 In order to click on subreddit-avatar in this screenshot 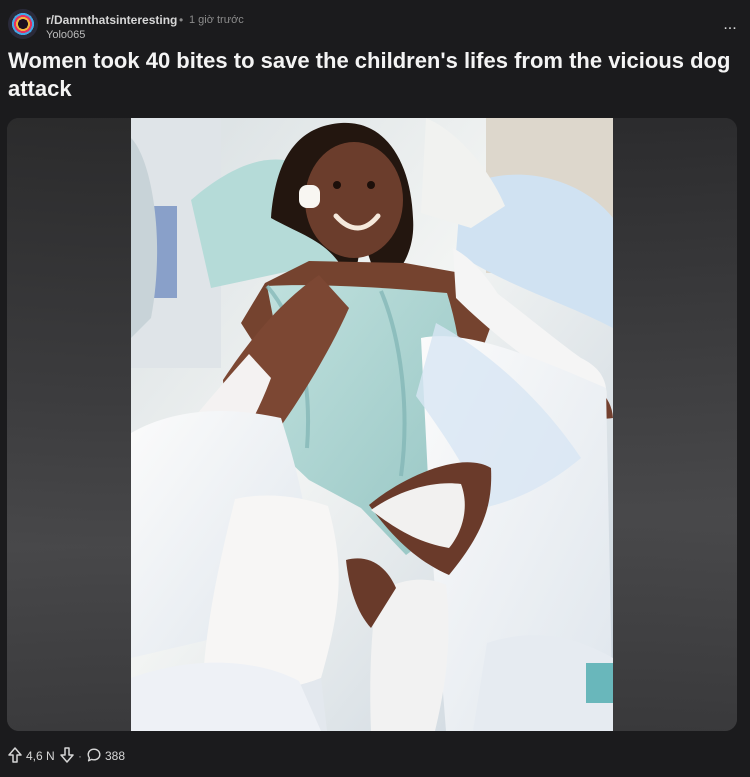, I will do `click(23, 24)`.